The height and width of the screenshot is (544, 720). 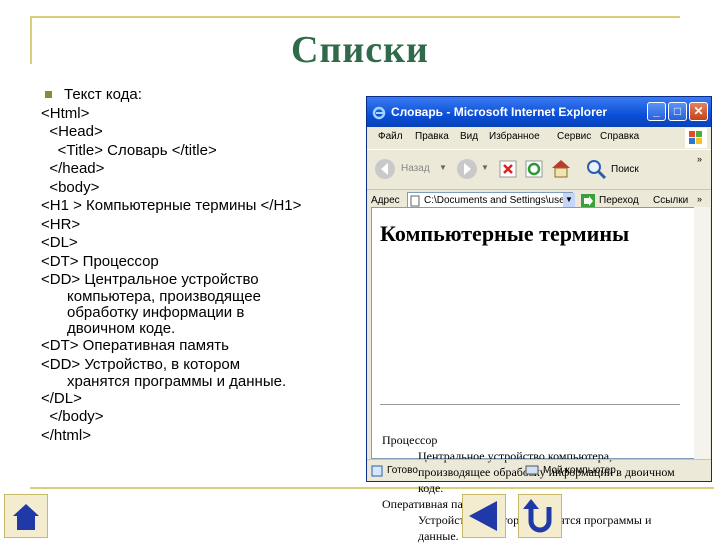 I want to click on code-line: <DD> Центральное устройство, so click(x=150, y=279).